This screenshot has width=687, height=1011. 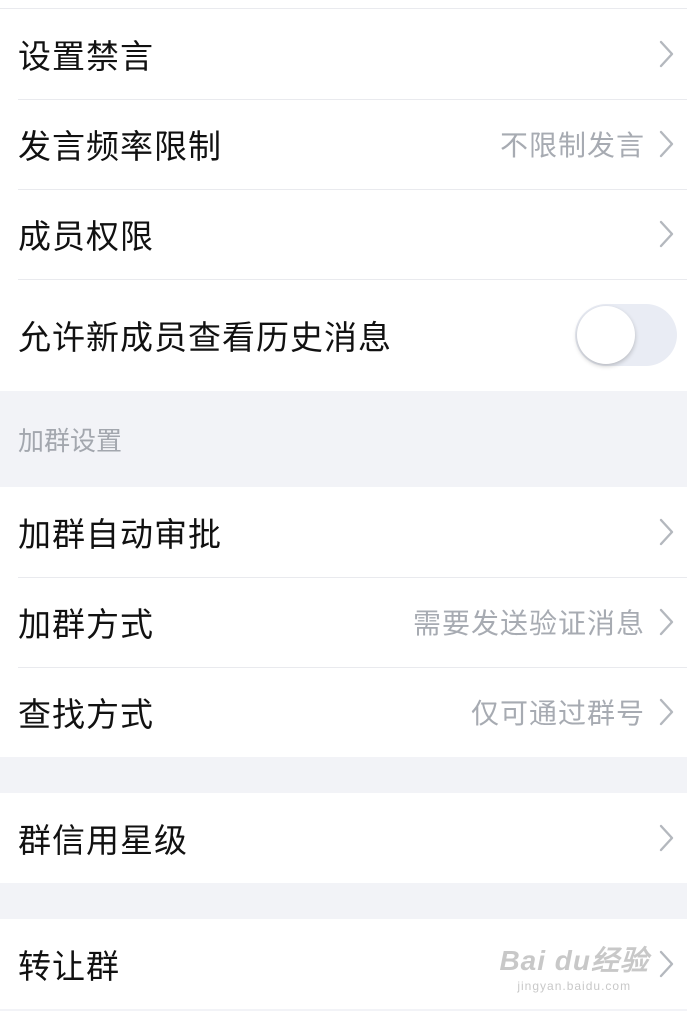 I want to click on row-label: 成员权限, so click(x=86, y=236).